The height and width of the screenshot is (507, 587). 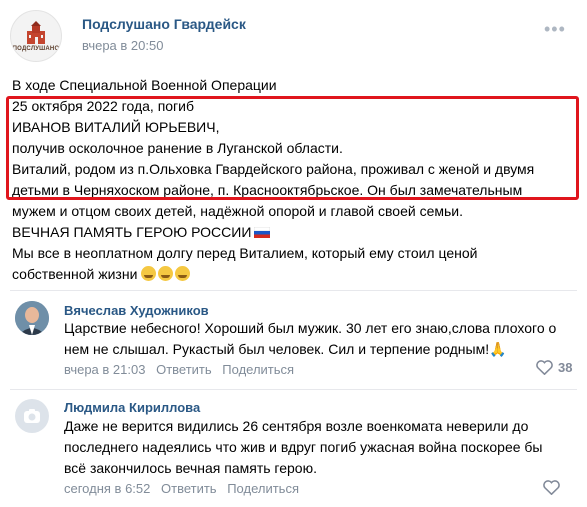 I want to click on comment-author-link: Людмила Кириллова, so click(x=132, y=407).